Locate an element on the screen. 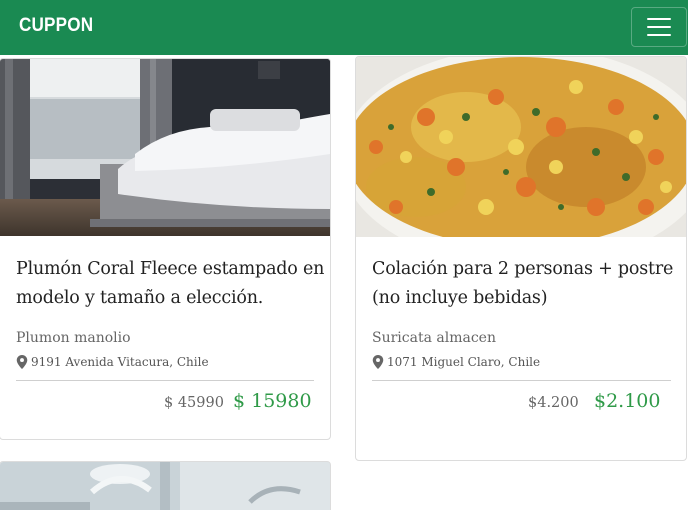 The height and width of the screenshot is (510, 688). deal-title-line: Colación para 2 personas + postre is located at coordinates (523, 269).